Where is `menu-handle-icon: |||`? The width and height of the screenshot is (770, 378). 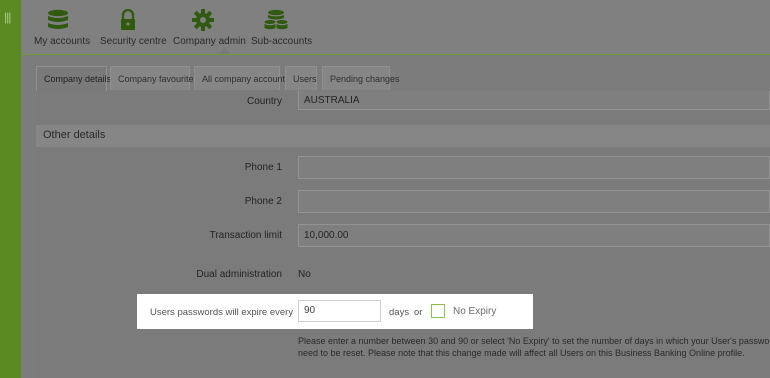
menu-handle-icon: ||| is located at coordinates (7, 17).